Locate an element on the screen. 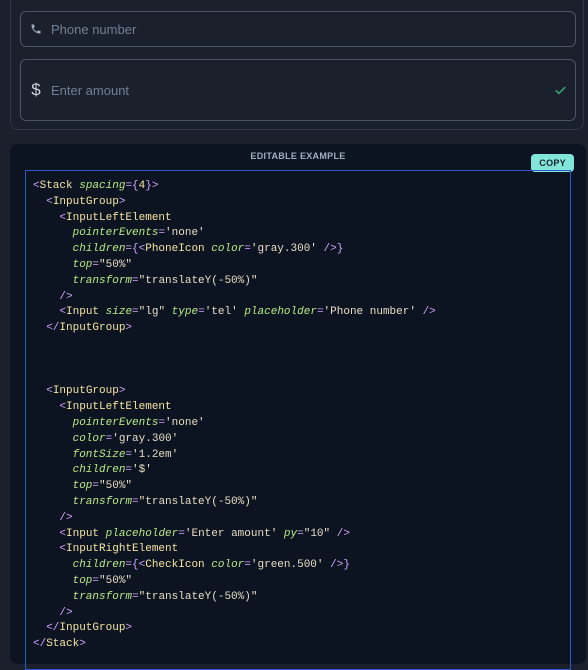 This screenshot has width=588, height=670. amount-input is located at coordinates (298, 90).